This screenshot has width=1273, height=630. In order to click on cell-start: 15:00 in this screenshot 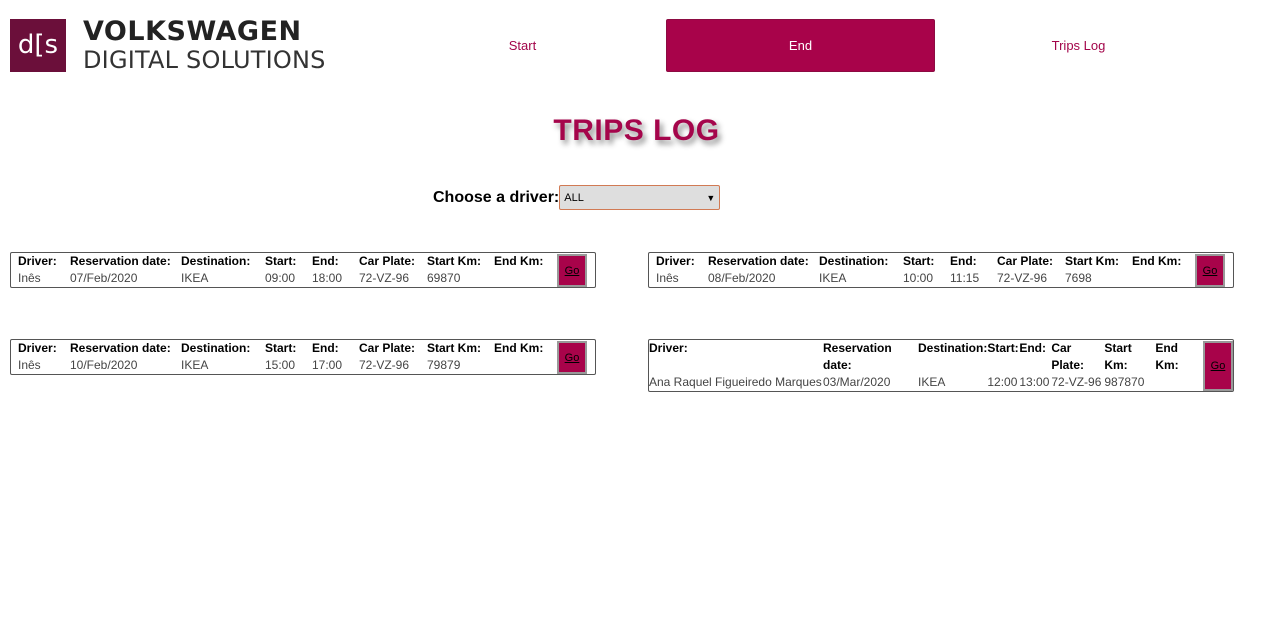, I will do `click(280, 365)`.